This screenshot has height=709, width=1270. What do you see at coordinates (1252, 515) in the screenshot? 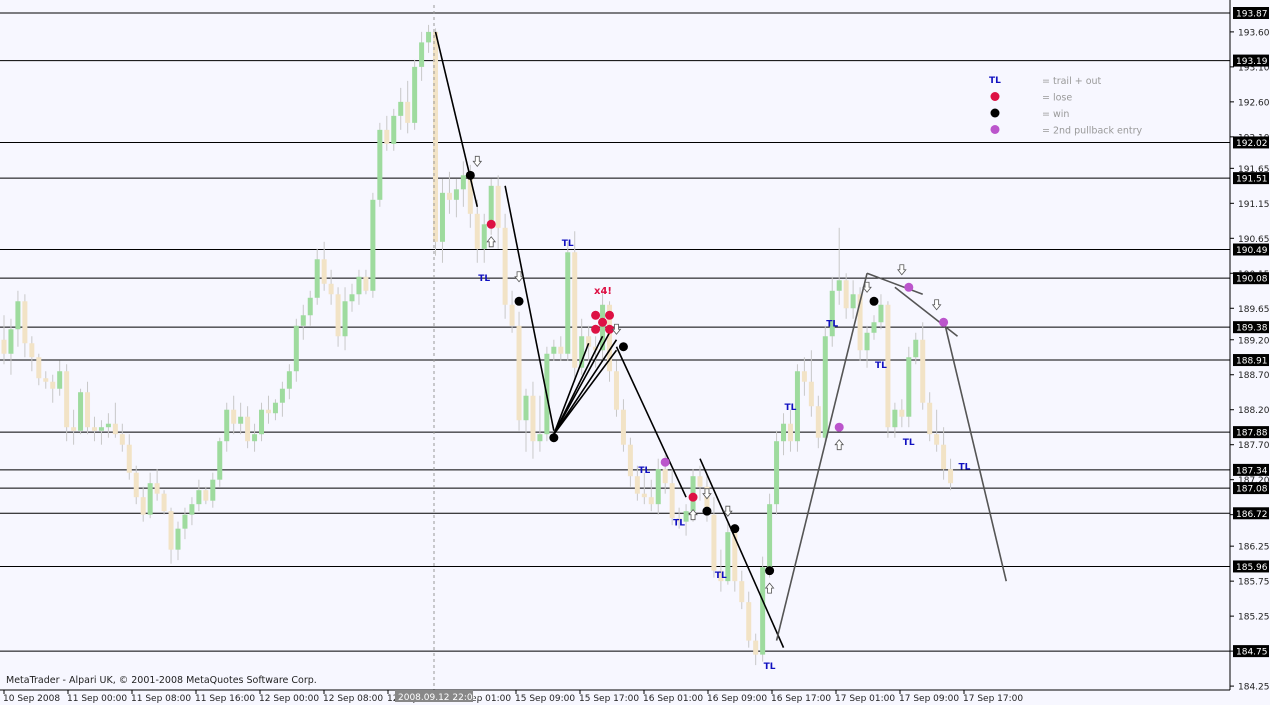
I see `level-price-label: 186.72` at bounding box center [1252, 515].